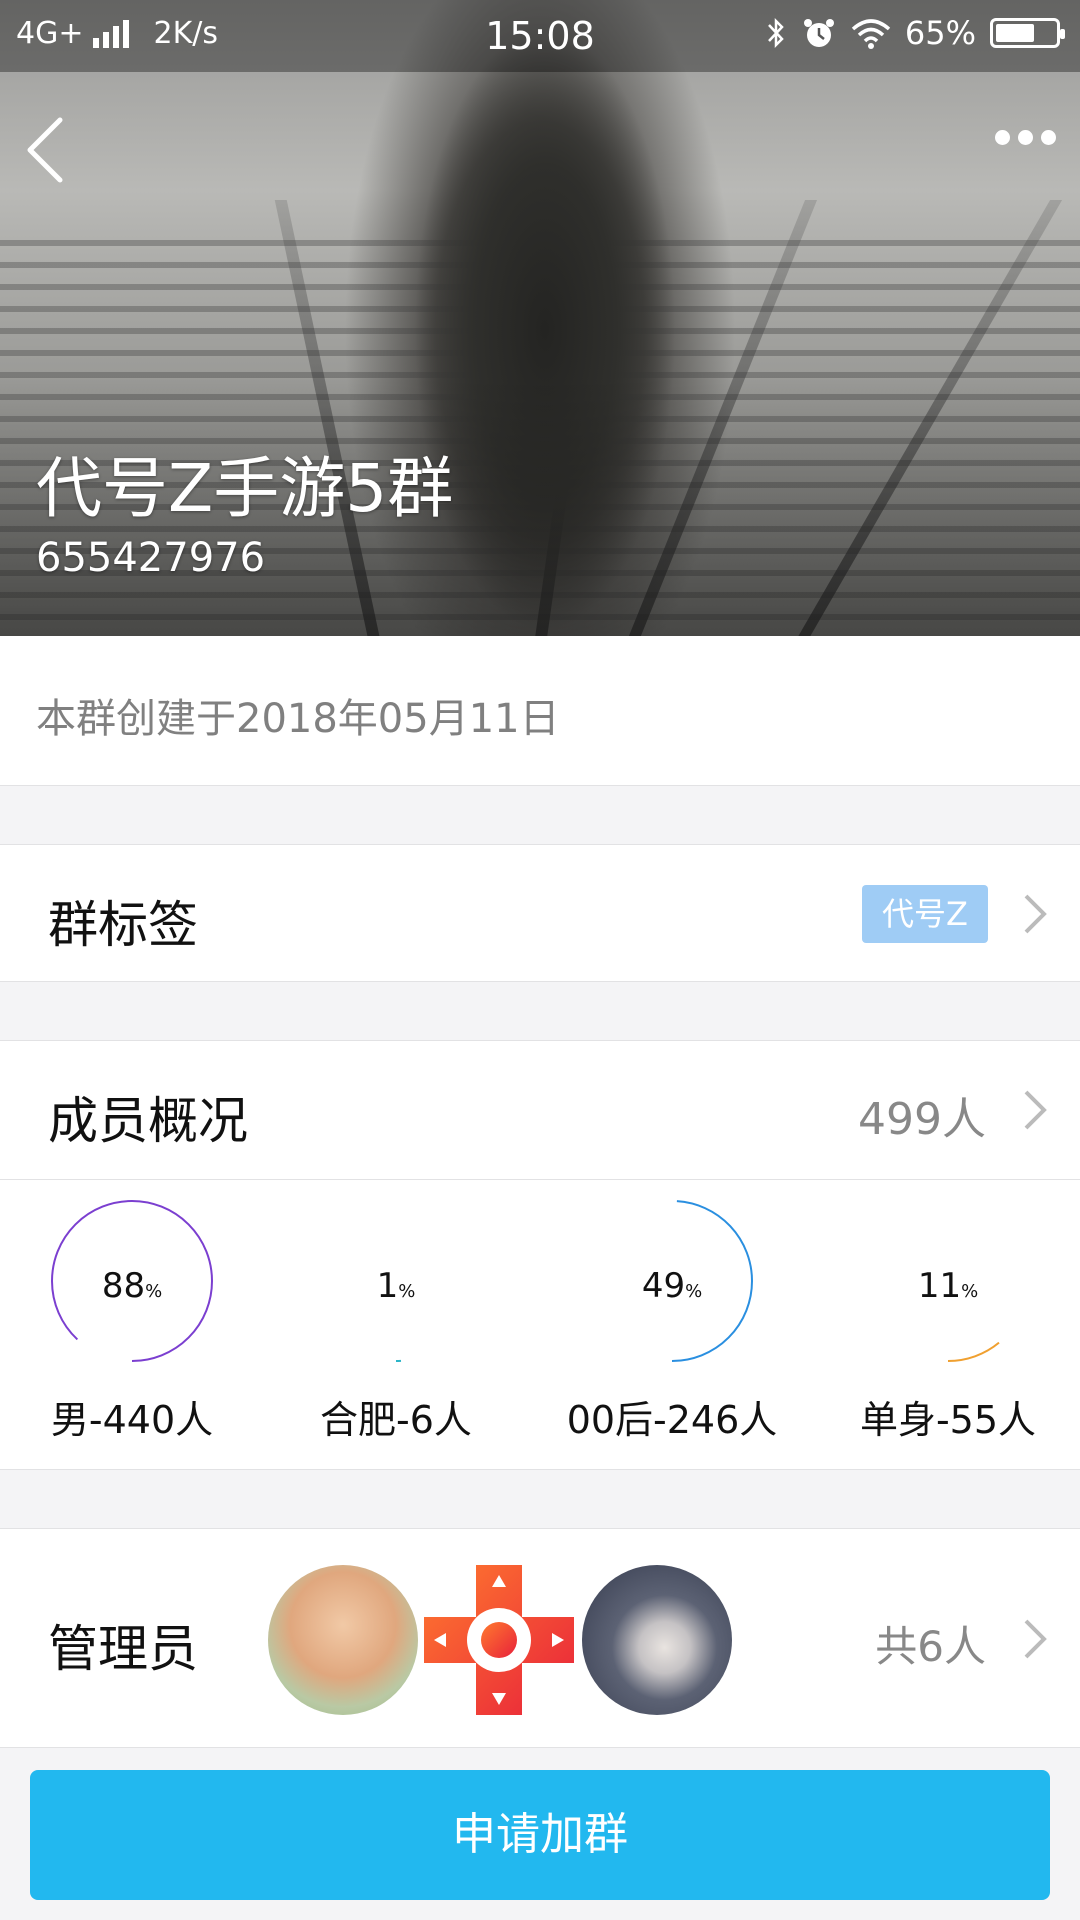 The height and width of the screenshot is (1920, 1080). Describe the element at coordinates (775, 33) in the screenshot. I see `bluetooth-icon` at that location.